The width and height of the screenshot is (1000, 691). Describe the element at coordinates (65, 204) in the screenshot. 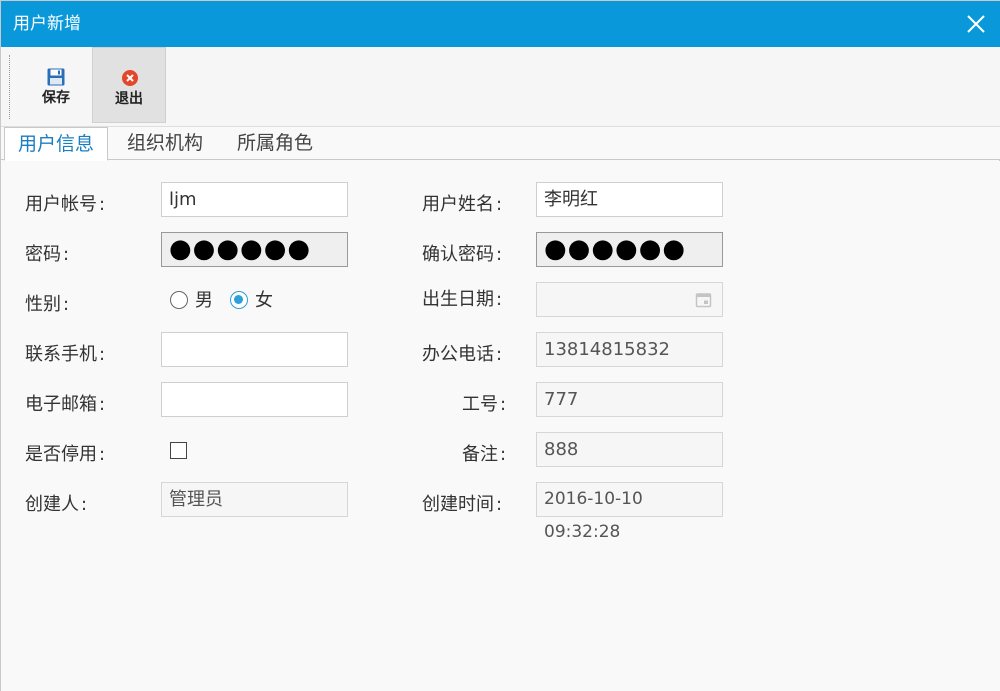

I see `account-label: 用户帐号:` at that location.